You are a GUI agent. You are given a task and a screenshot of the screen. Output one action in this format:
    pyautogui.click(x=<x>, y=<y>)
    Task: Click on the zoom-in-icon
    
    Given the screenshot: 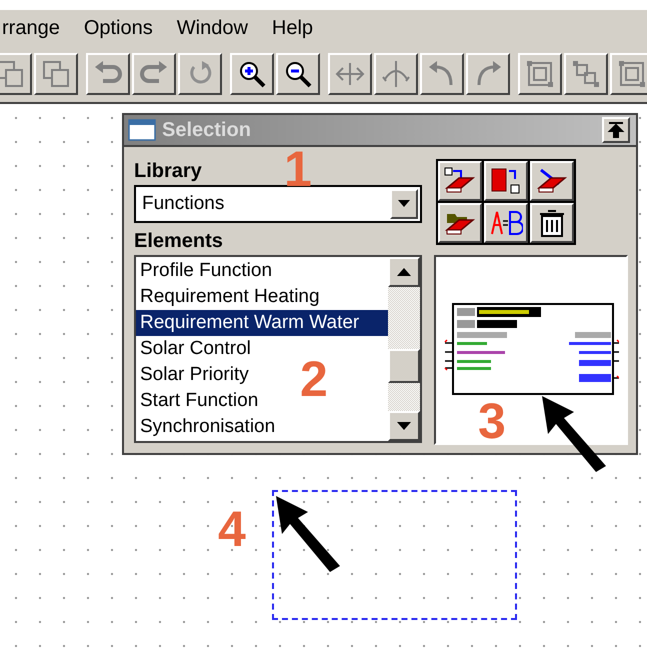 What is the action you would take?
    pyautogui.click(x=252, y=74)
    